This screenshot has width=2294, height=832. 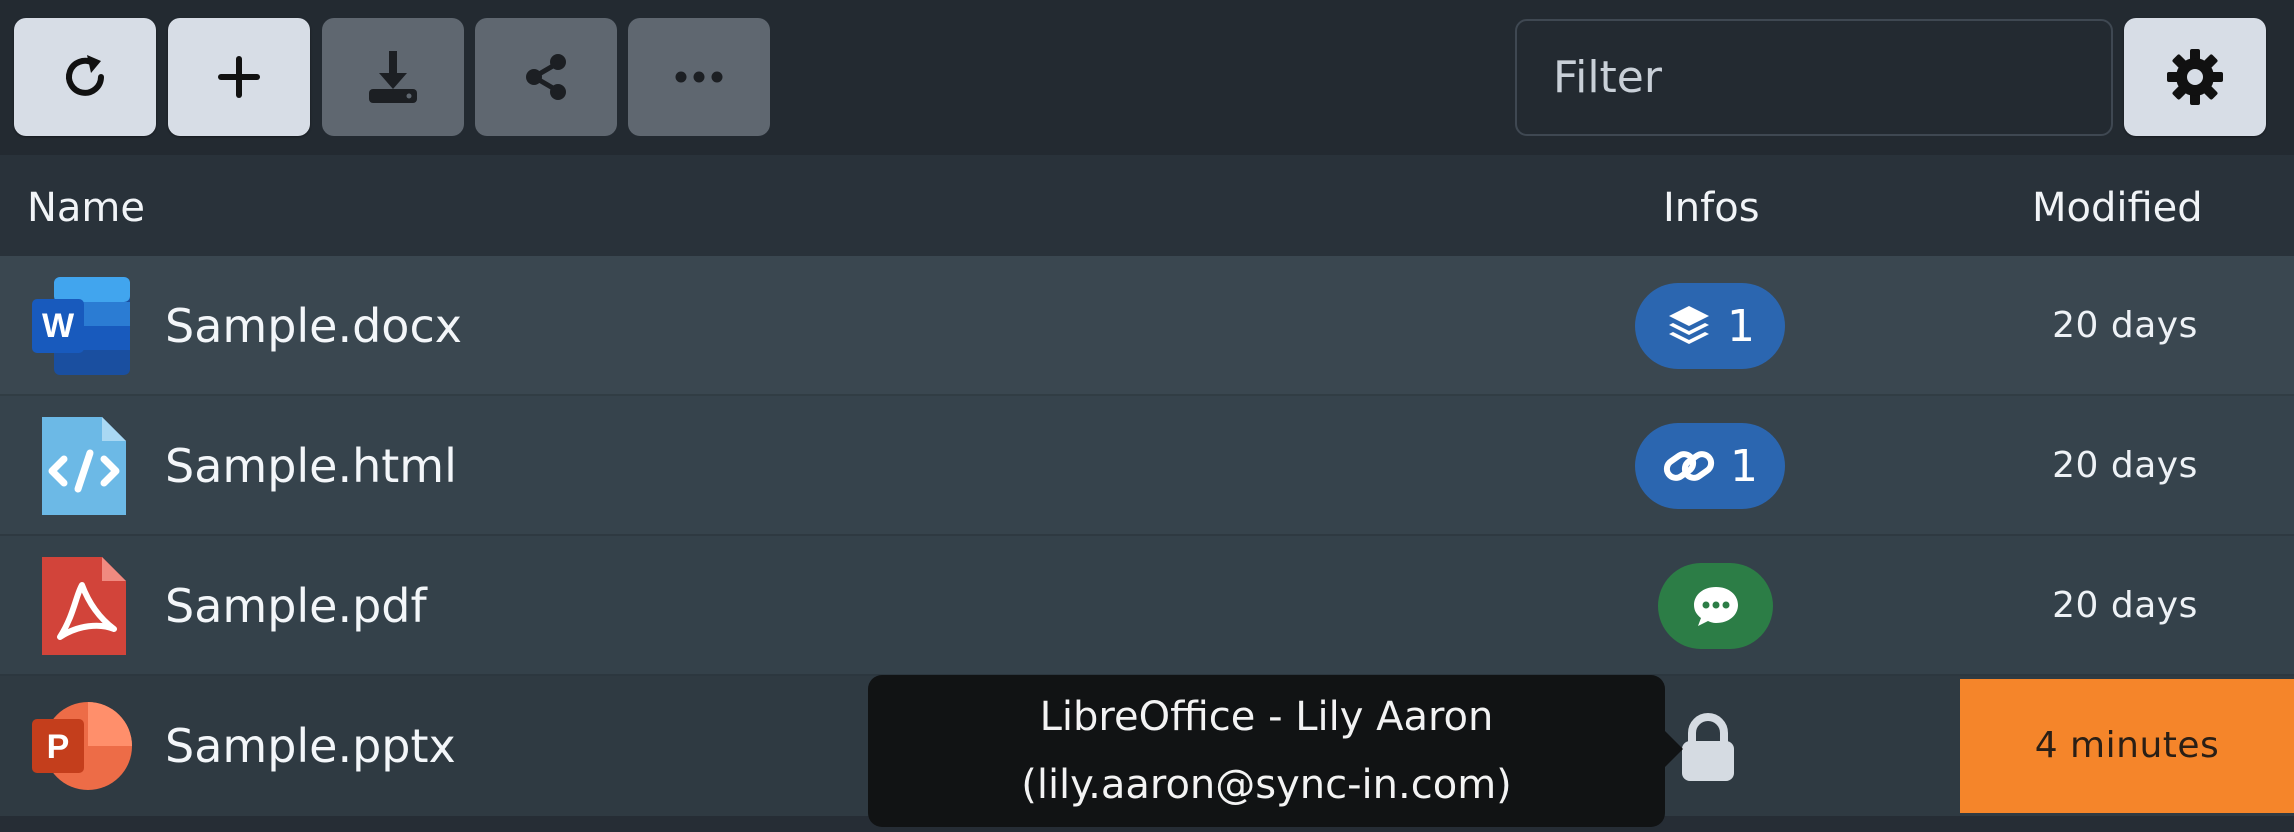 What do you see at coordinates (1708, 746) in the screenshot?
I see `lock-icon` at bounding box center [1708, 746].